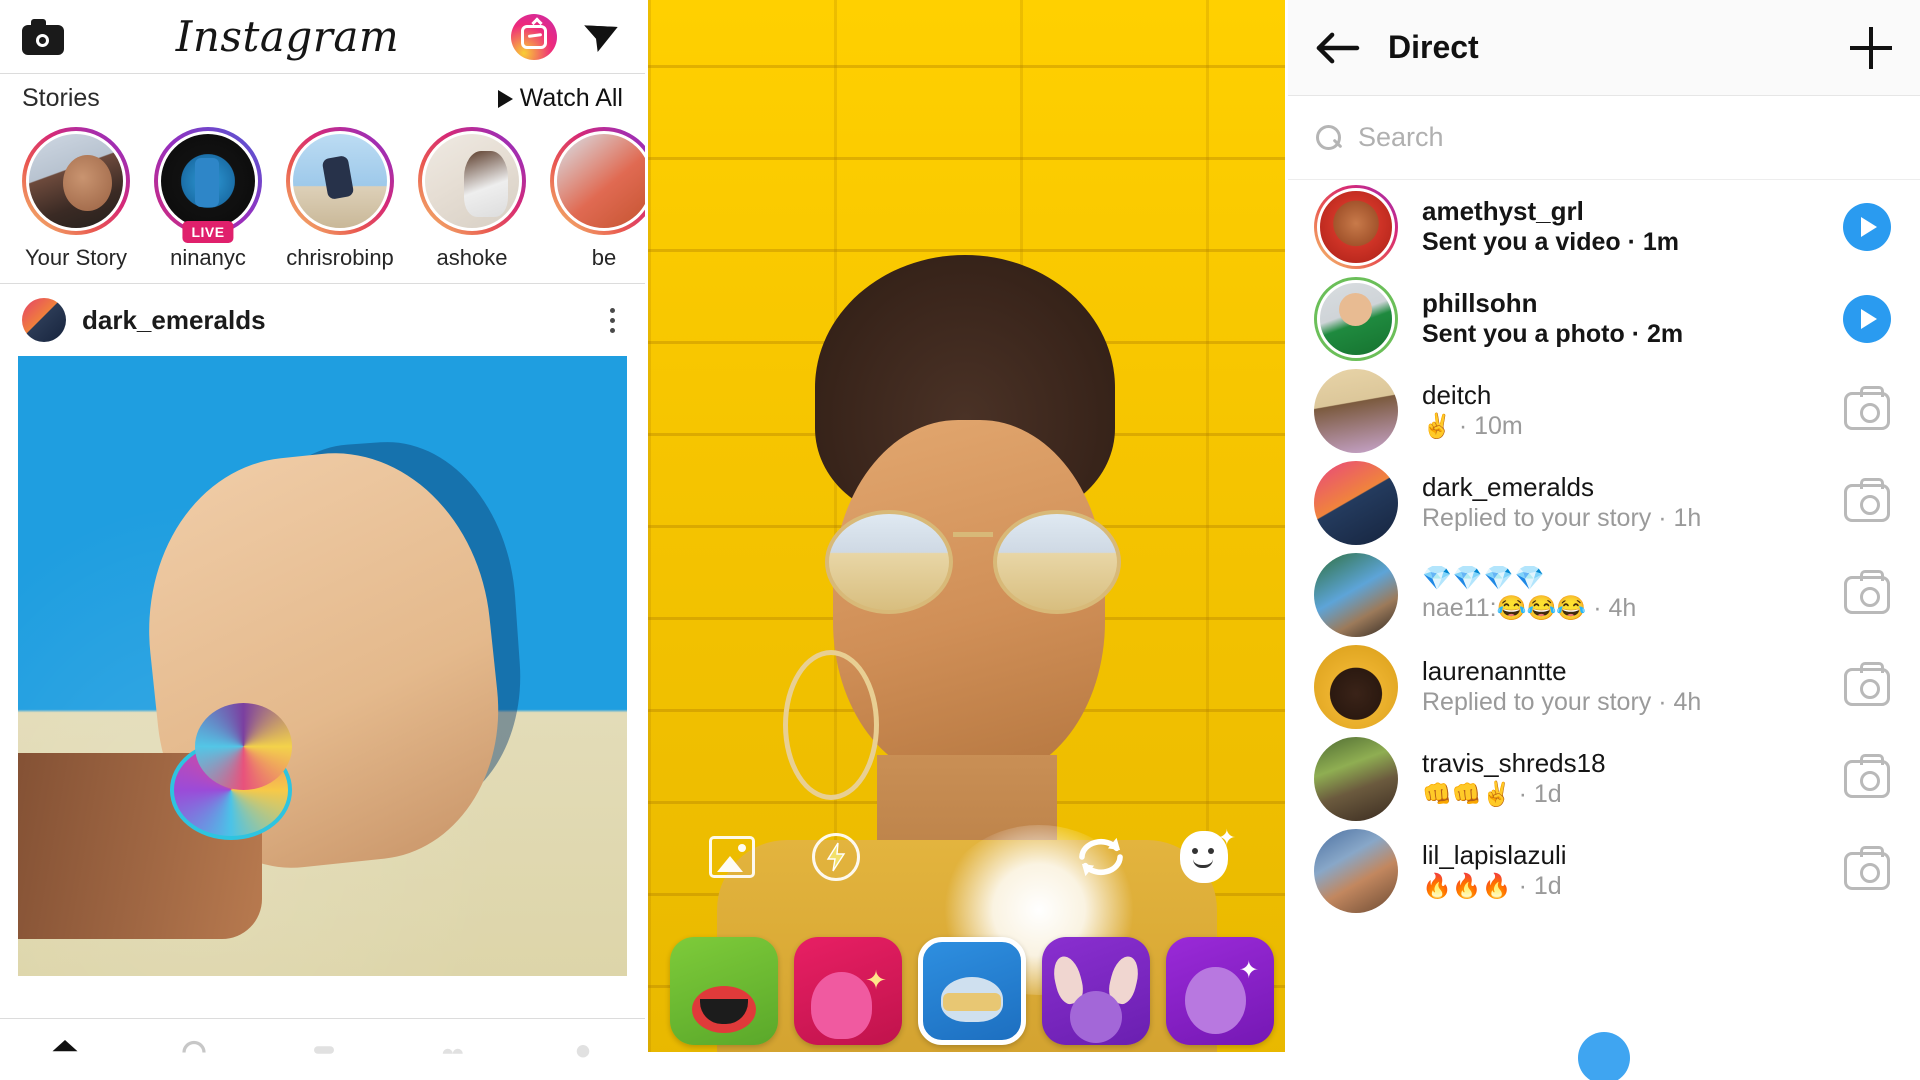 This screenshot has height=1080, width=1920. I want to click on more-options-icon, so click(616, 320).